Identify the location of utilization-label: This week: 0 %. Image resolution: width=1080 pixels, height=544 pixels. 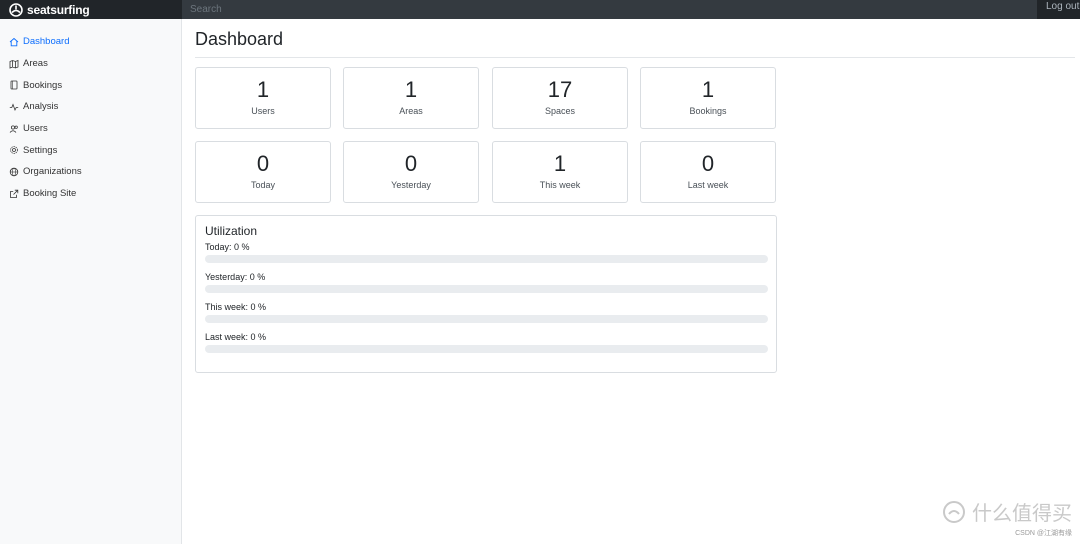
(236, 307).